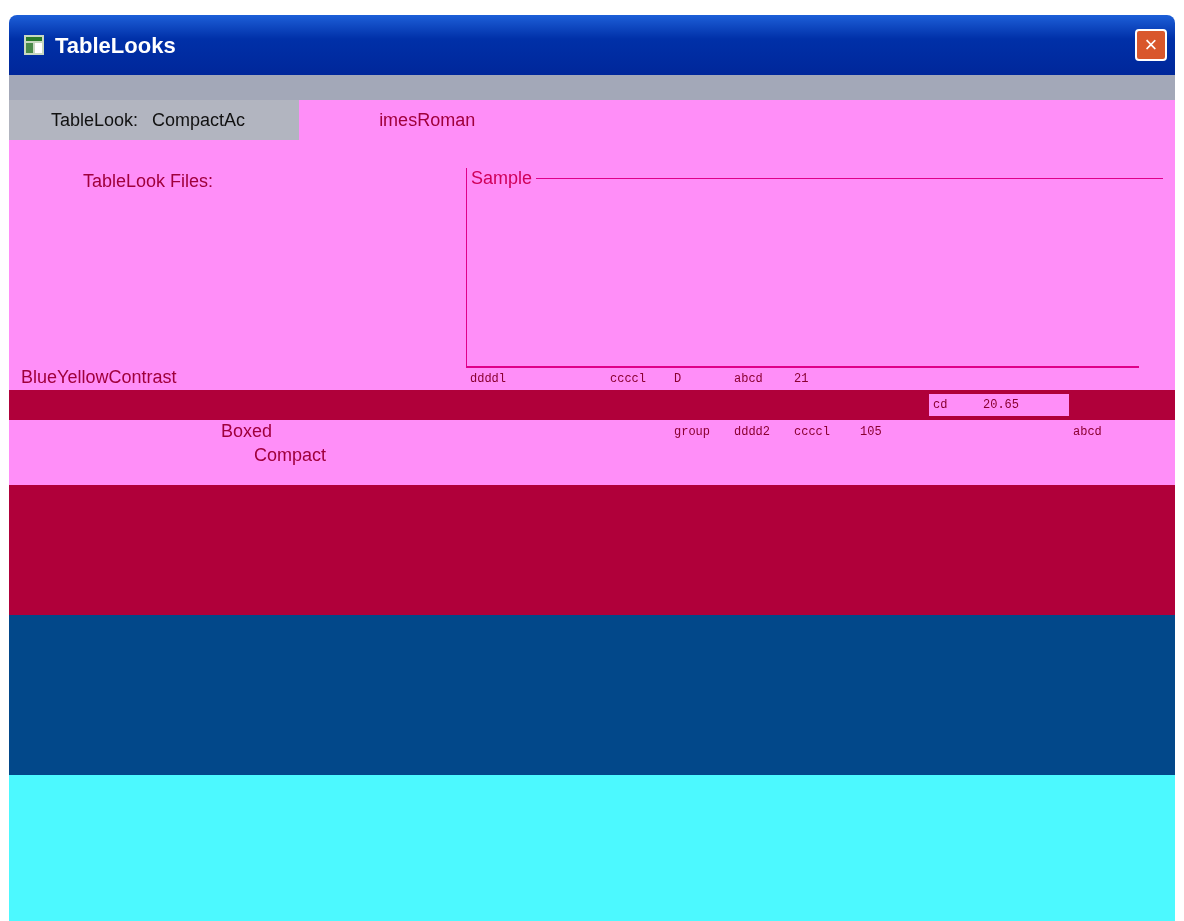 This screenshot has height=921, width=1184. Describe the element at coordinates (95, 120) in the screenshot. I see `tablelook-label: TableLook:` at that location.